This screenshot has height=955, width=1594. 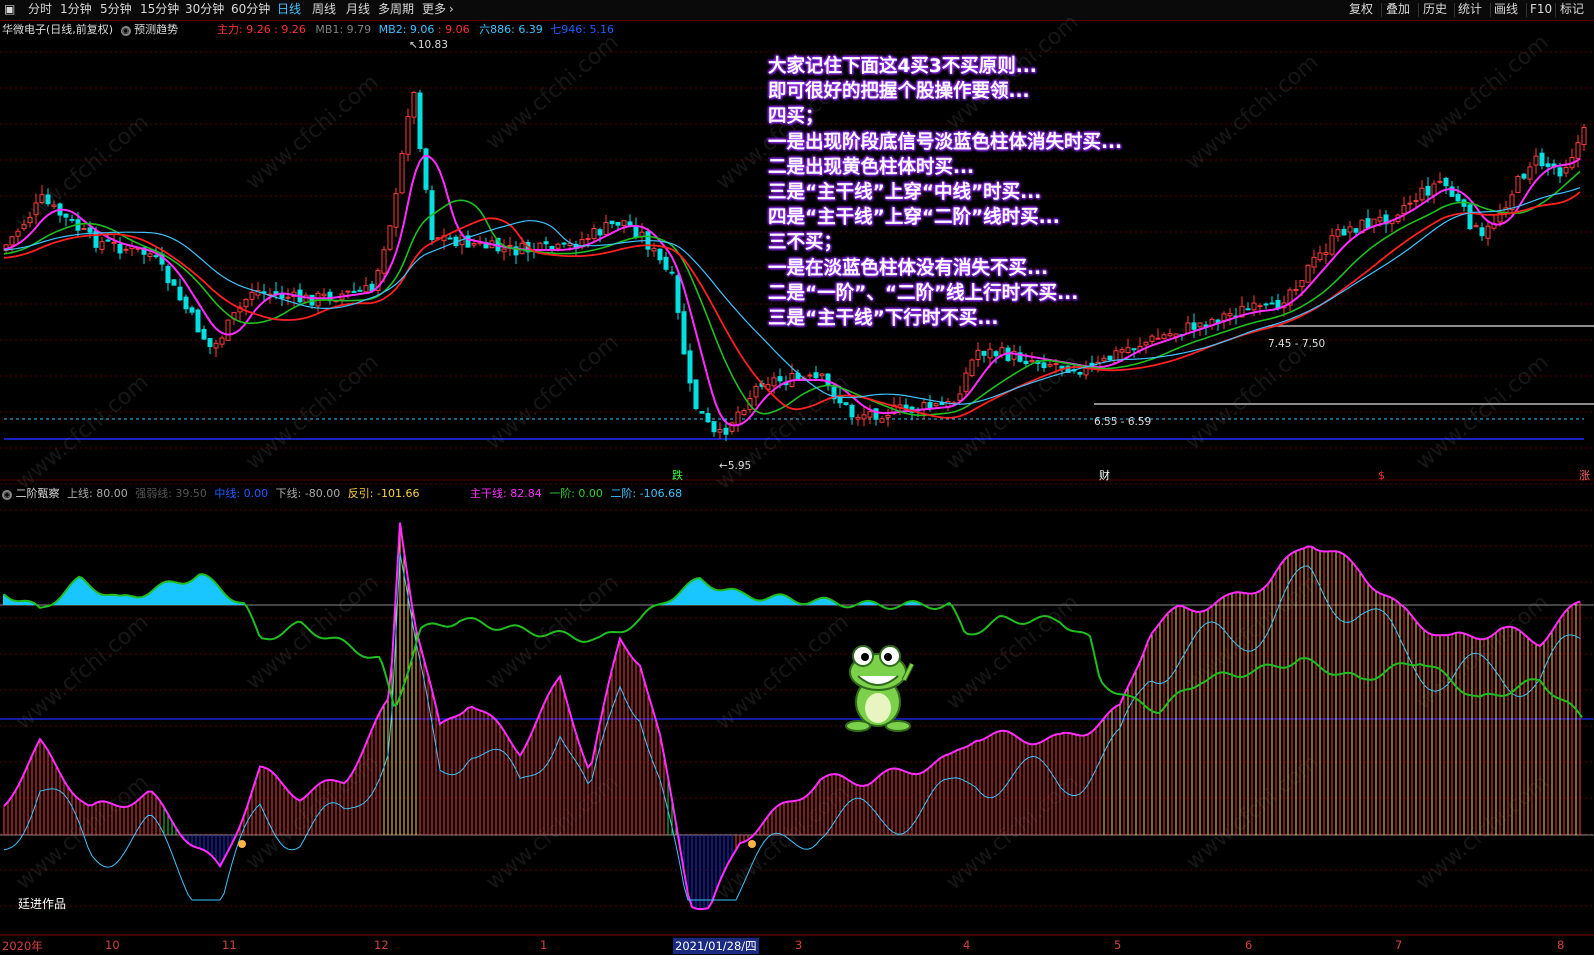 What do you see at coordinates (451, 9) in the screenshot?
I see `more-chevron-icon: ›` at bounding box center [451, 9].